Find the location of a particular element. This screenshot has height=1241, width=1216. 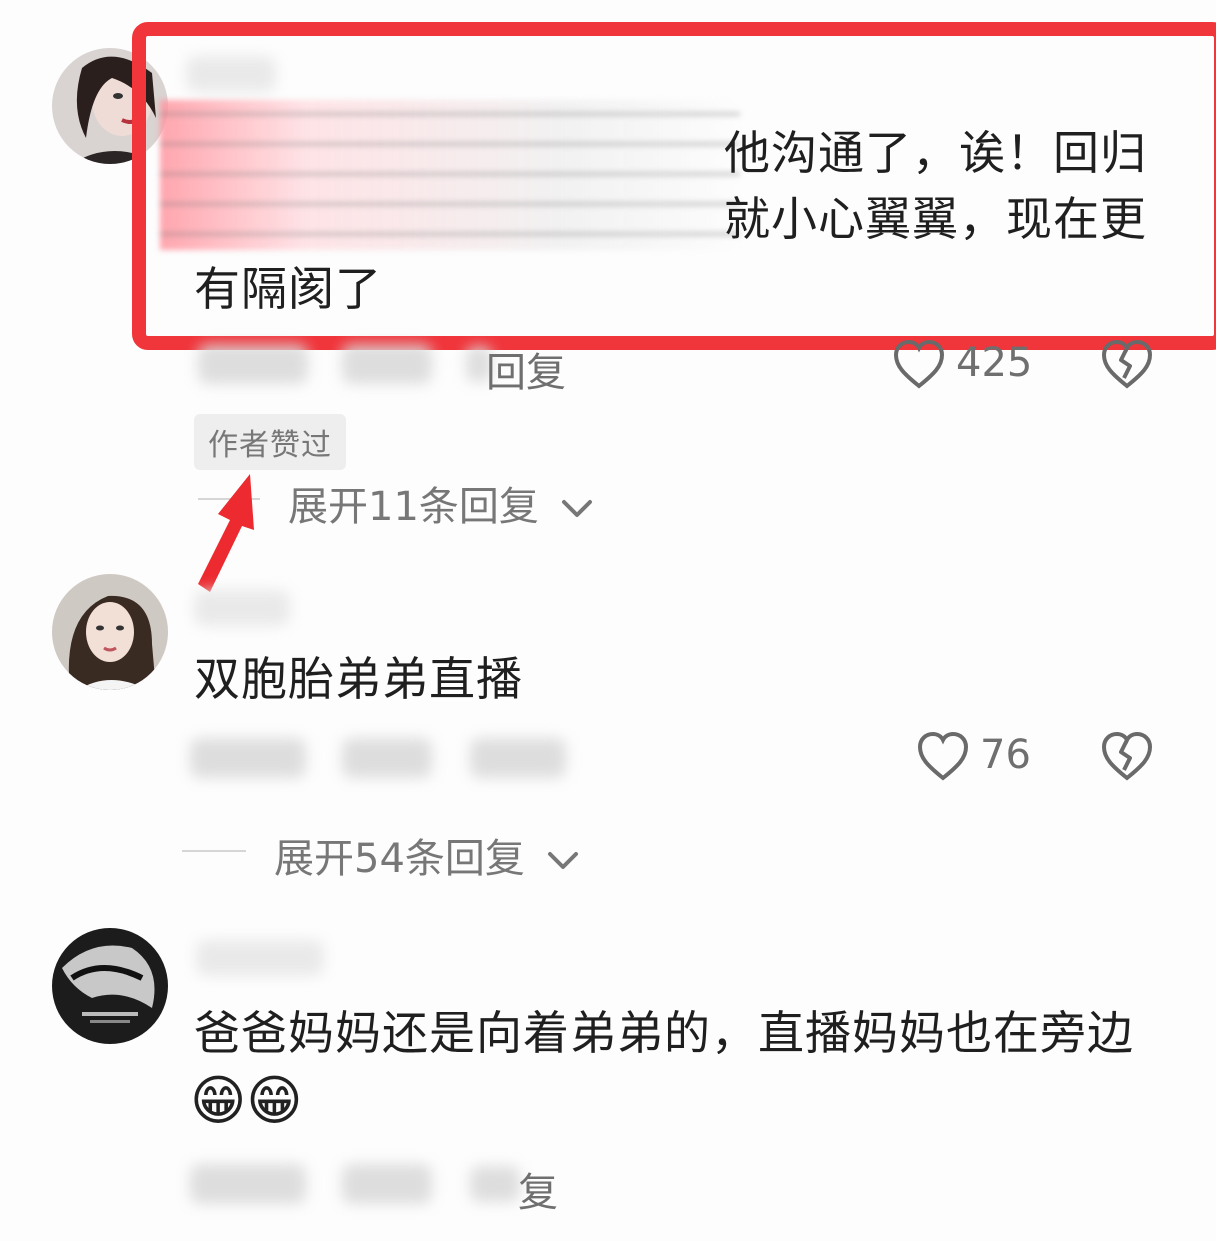

author-liked-badge: 作者赞过 is located at coordinates (270, 442).